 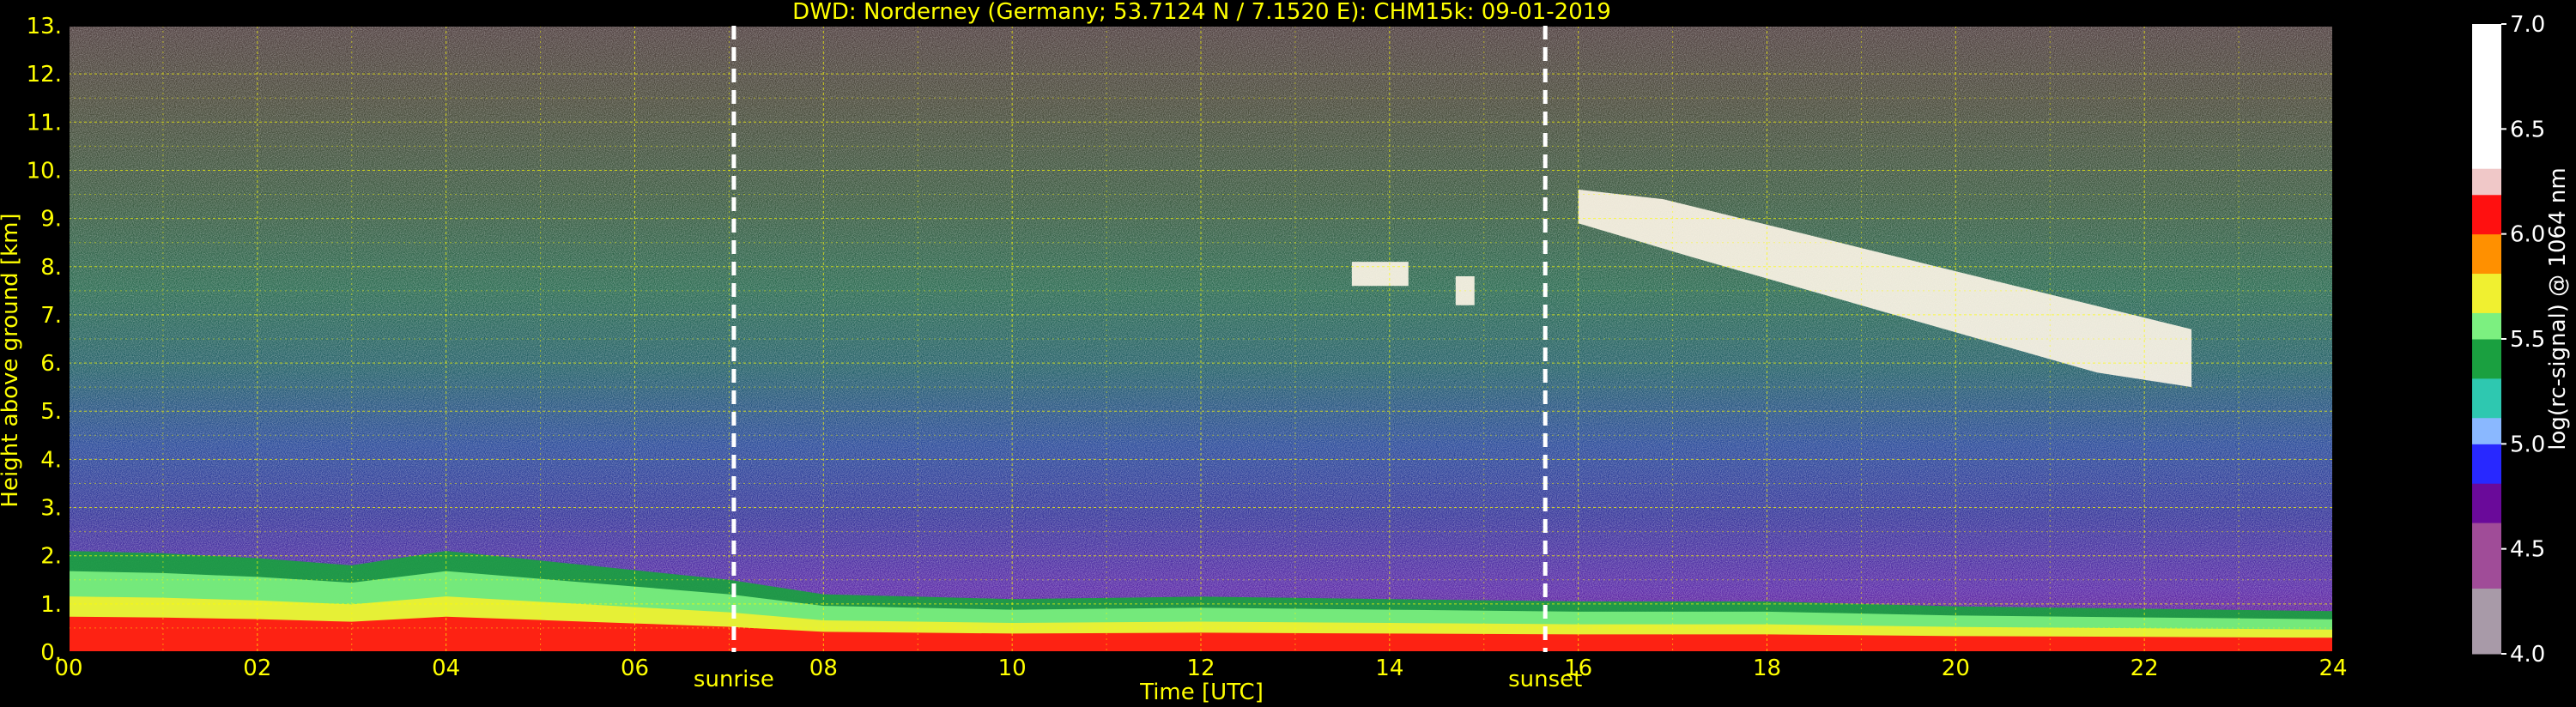 I want to click on y-axis-label: Height above ground [km], so click(x=11, y=360).